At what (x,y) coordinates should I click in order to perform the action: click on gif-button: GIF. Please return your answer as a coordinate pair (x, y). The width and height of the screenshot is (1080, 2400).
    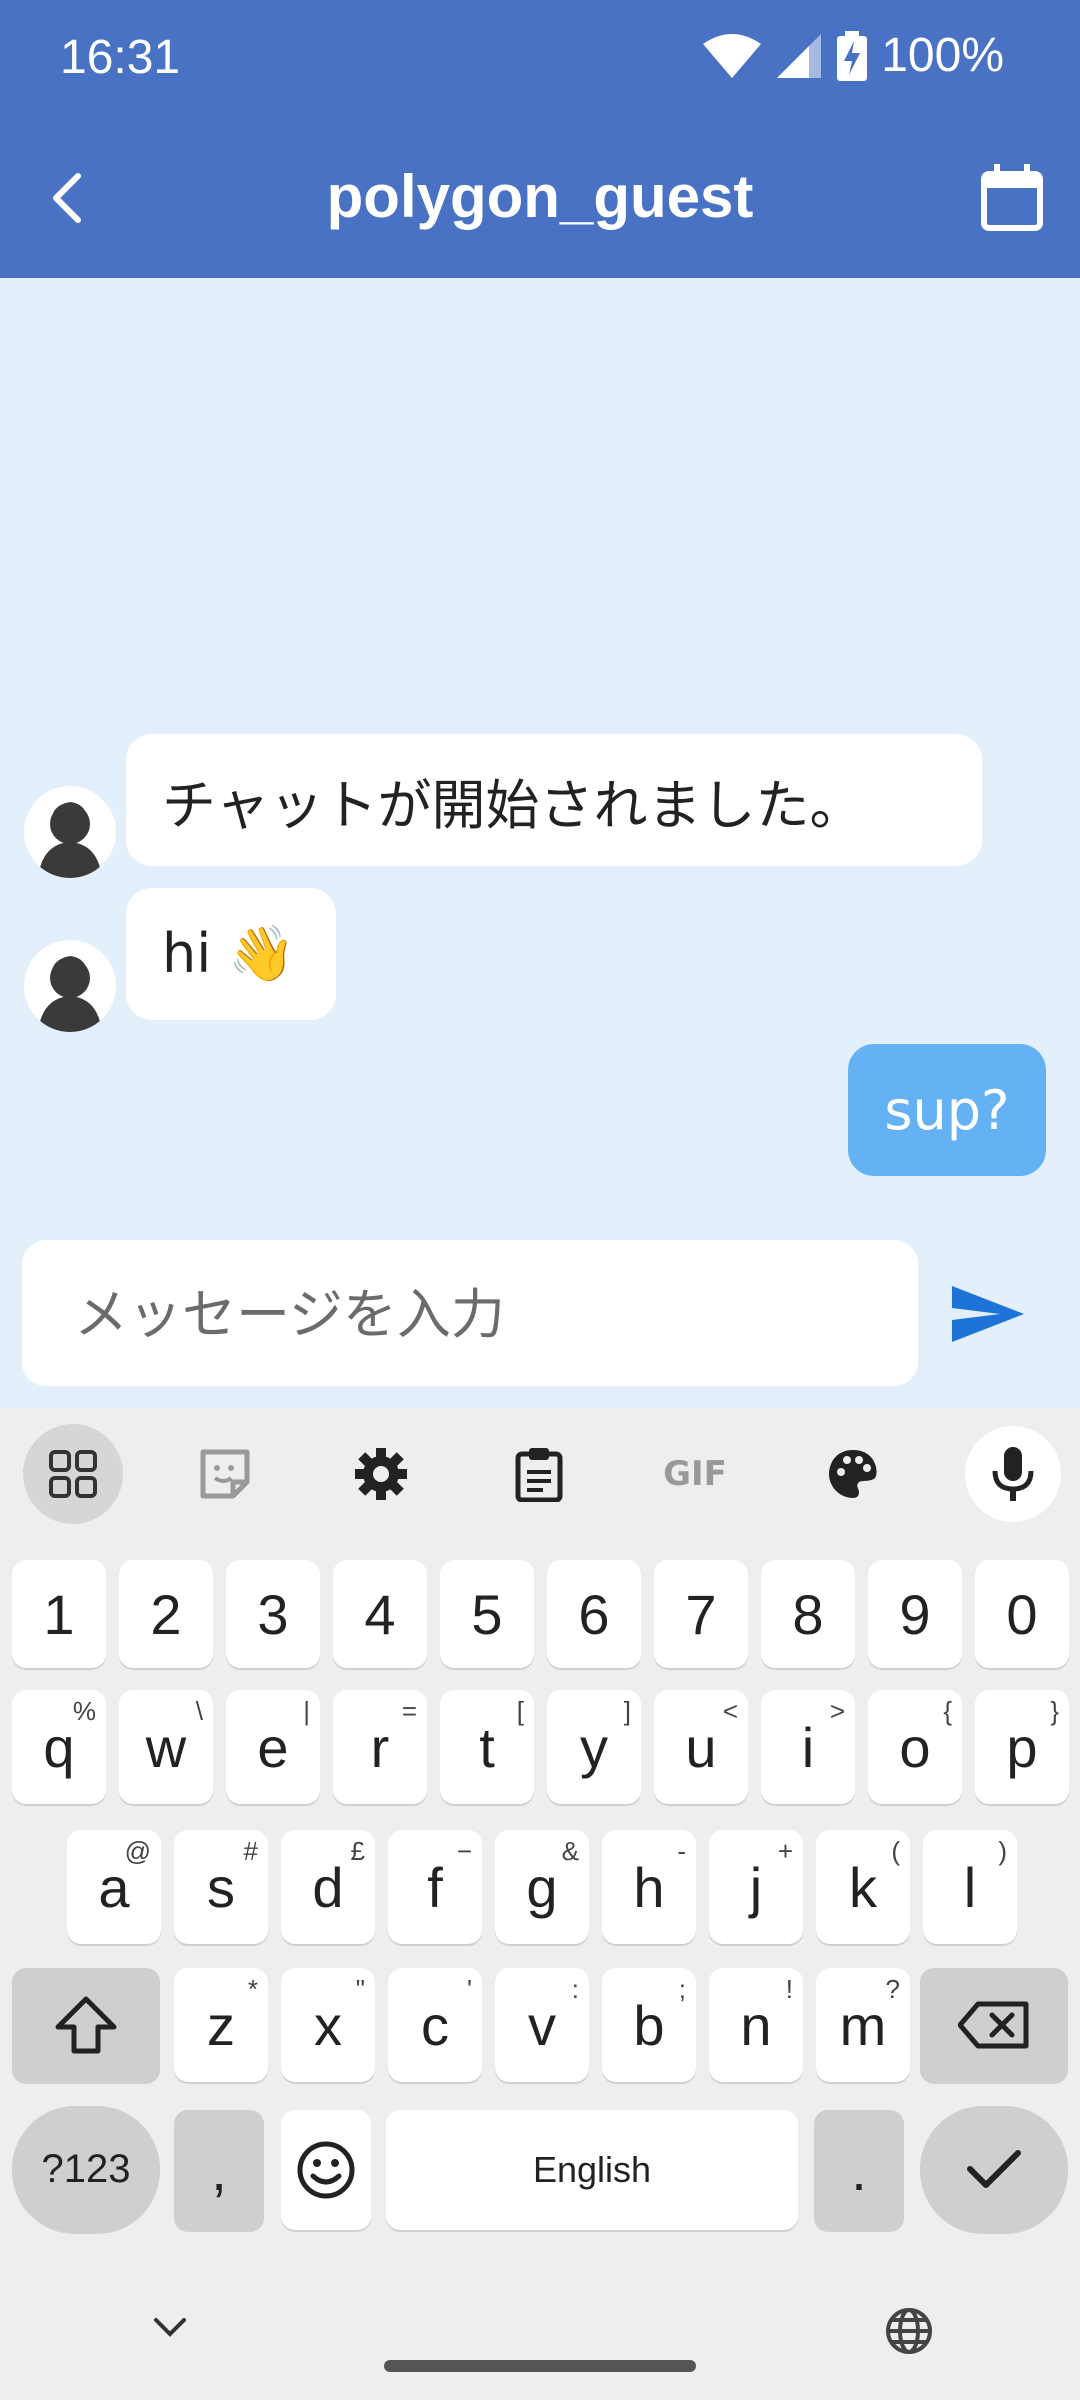
    Looking at the image, I should click on (695, 1474).